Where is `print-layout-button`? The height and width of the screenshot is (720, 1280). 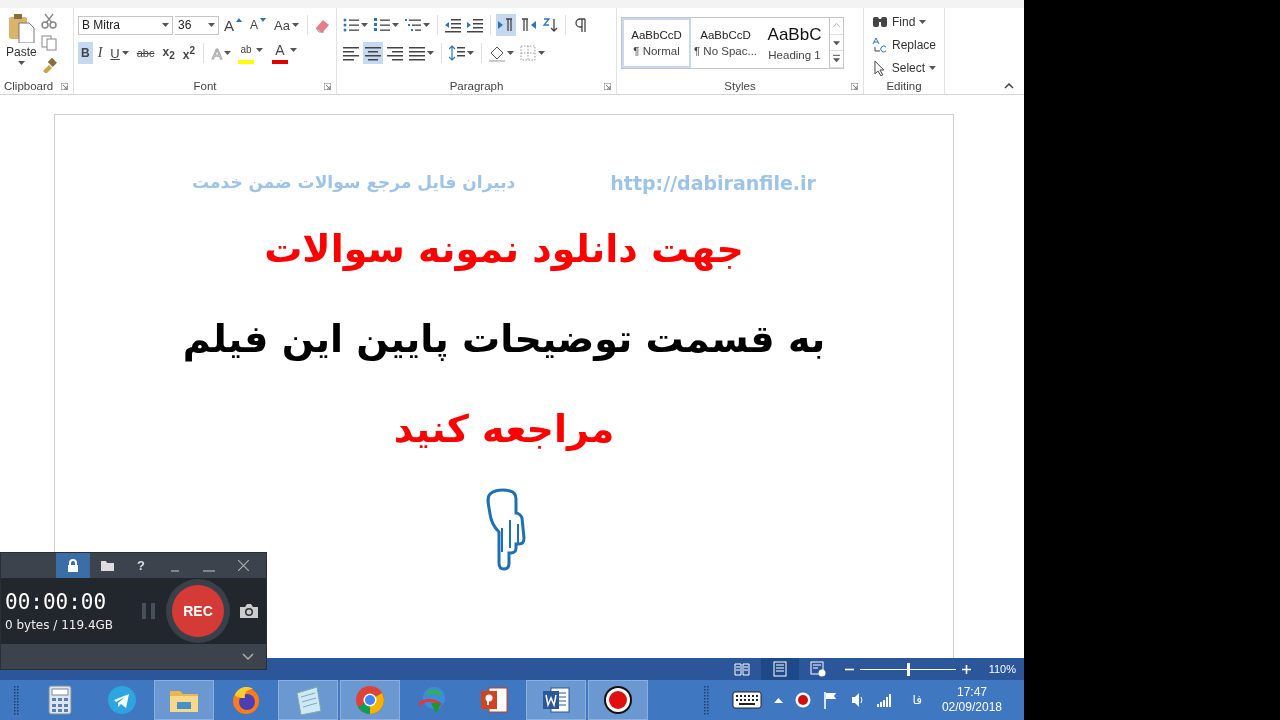 print-layout-button is located at coordinates (779, 669).